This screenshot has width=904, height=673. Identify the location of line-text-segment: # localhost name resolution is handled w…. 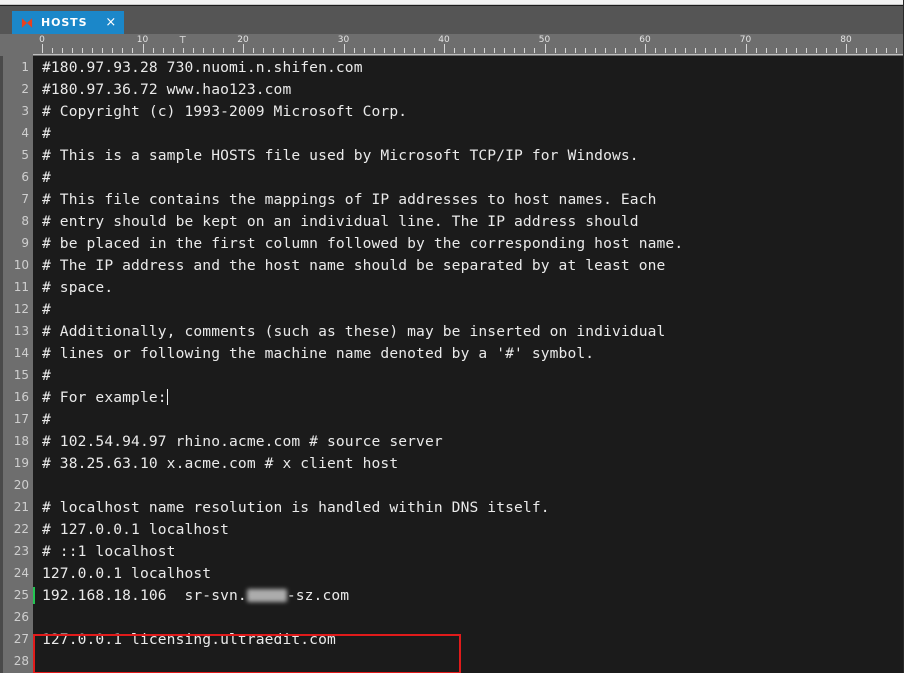
(296, 507).